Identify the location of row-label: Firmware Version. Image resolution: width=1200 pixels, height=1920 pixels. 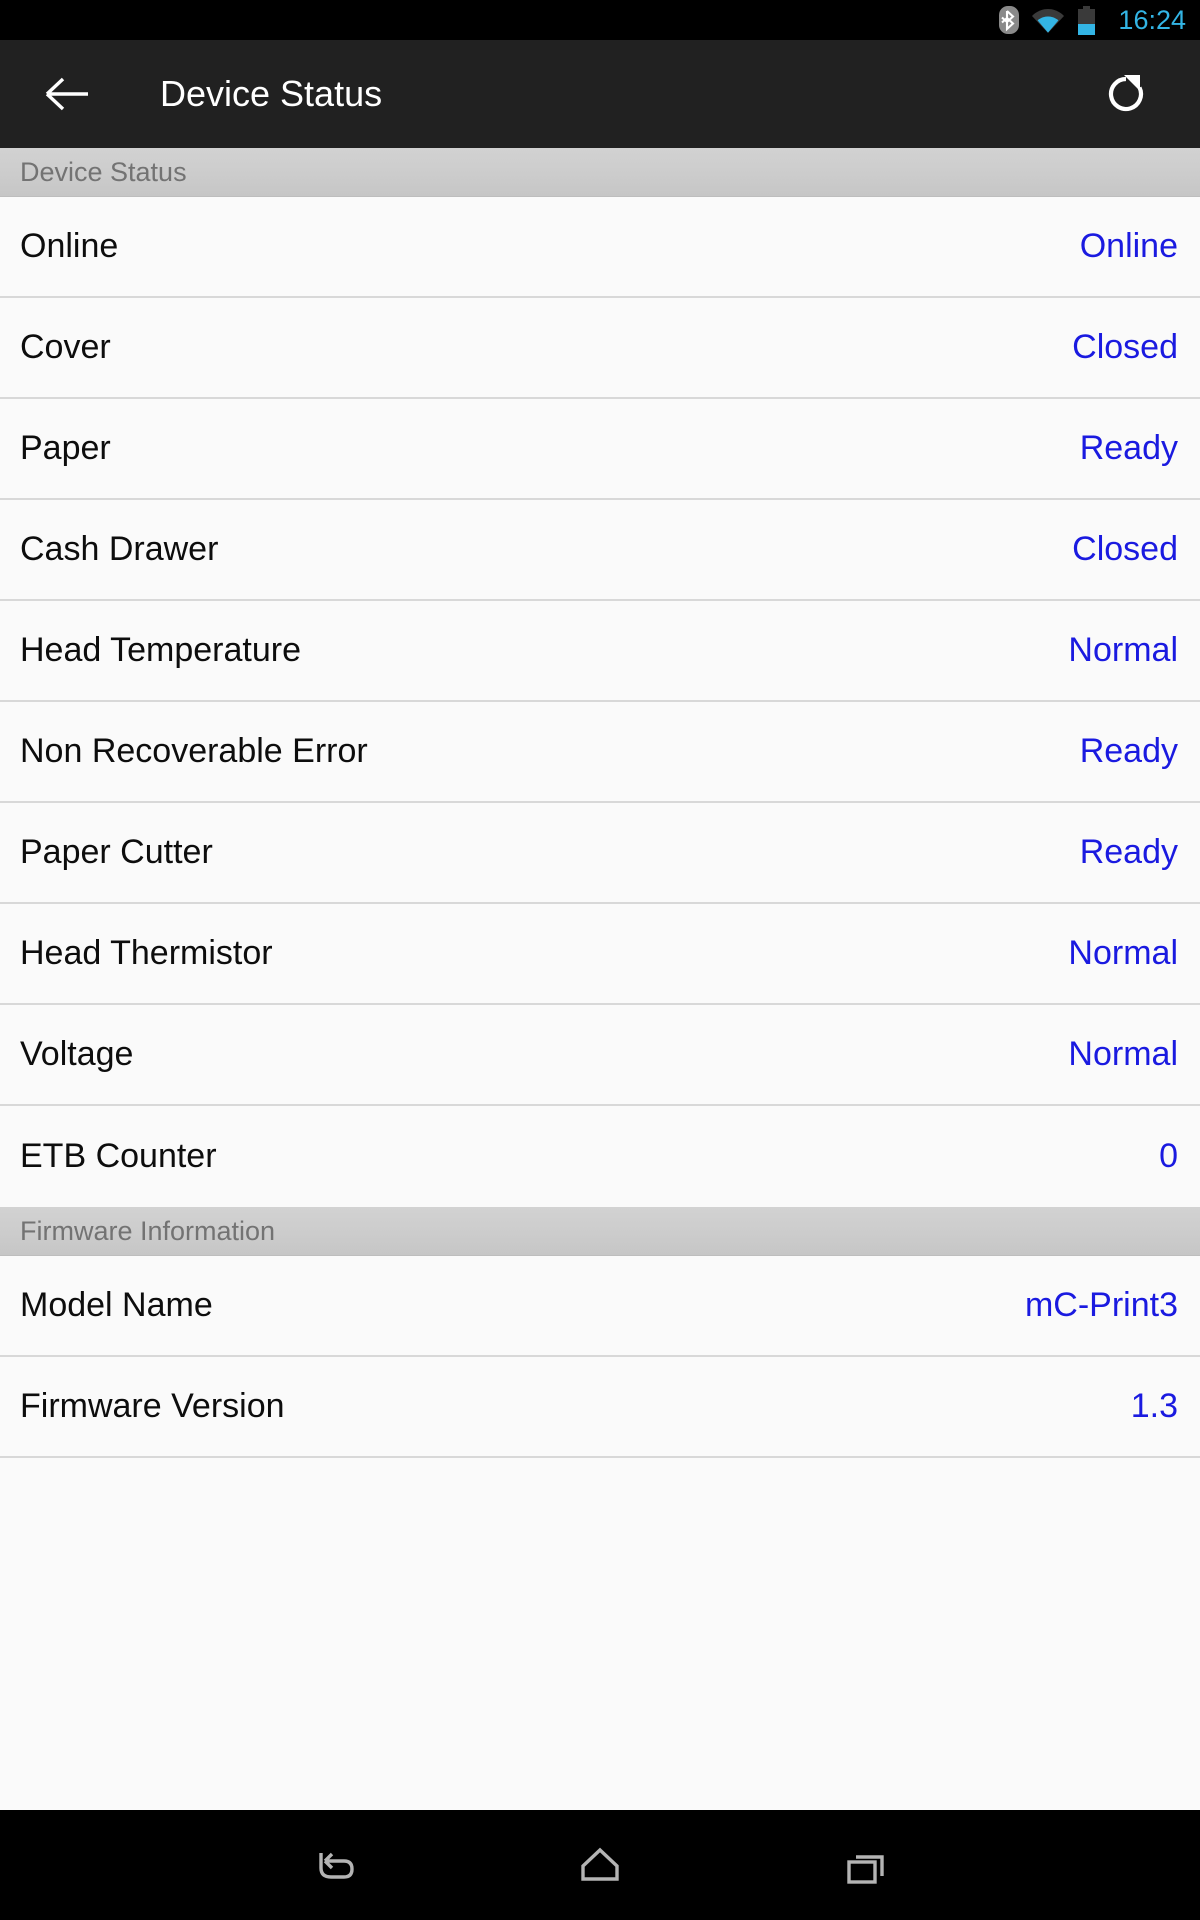
(152, 1406).